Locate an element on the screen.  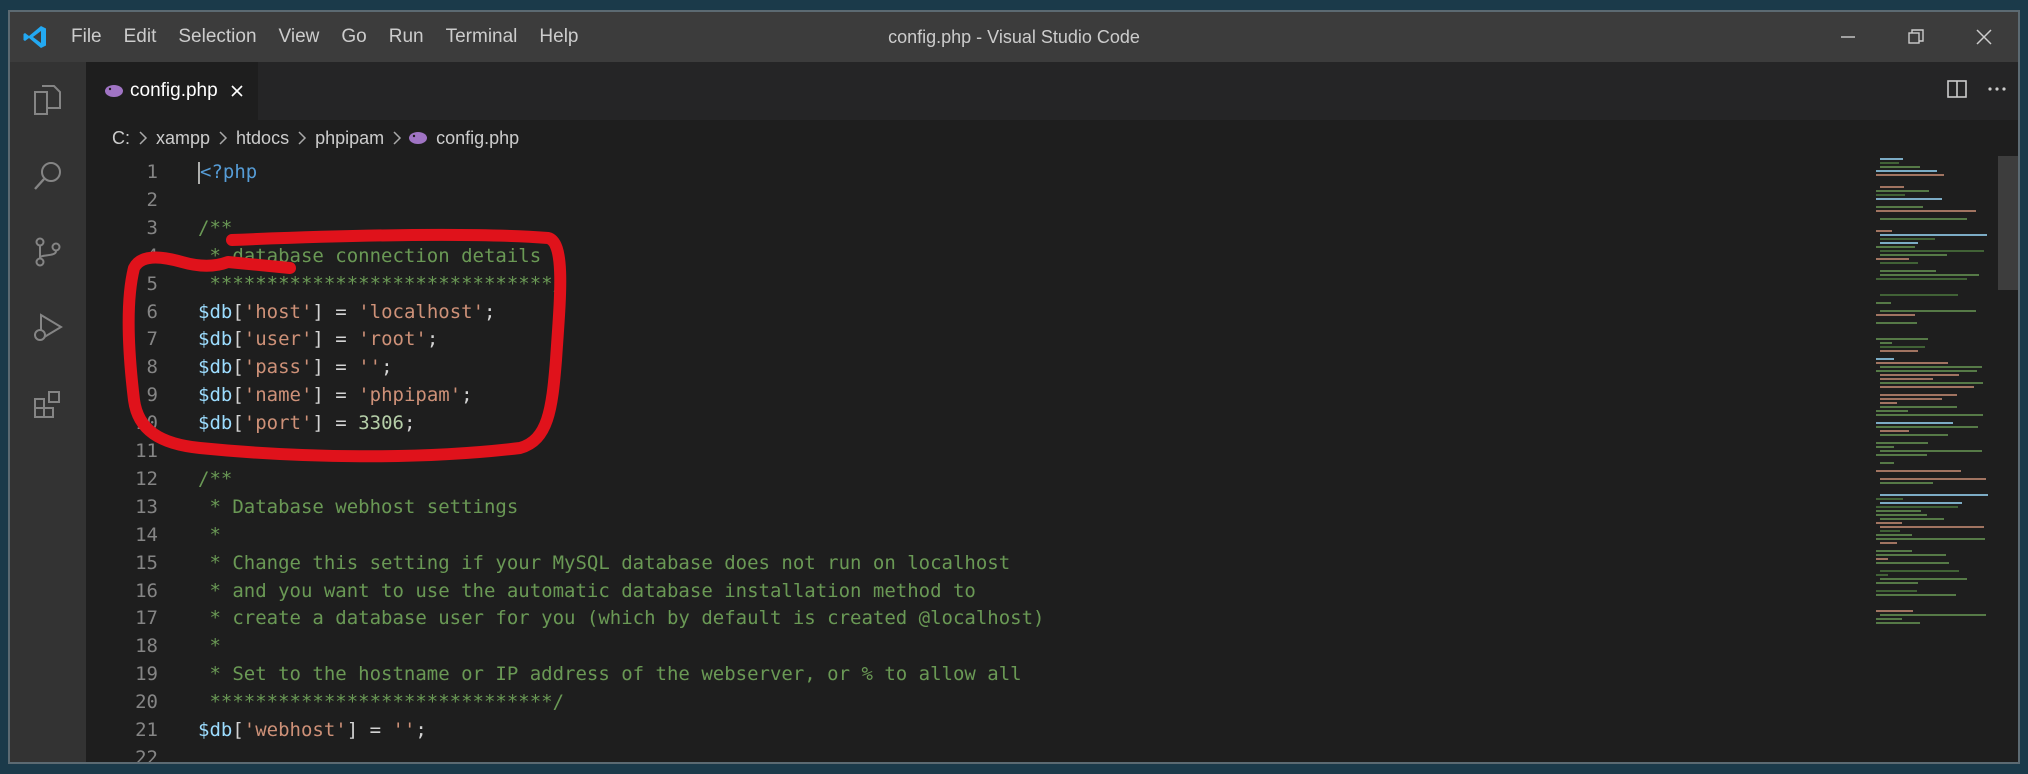
breadcrumb-drive: C: is located at coordinates (121, 138).